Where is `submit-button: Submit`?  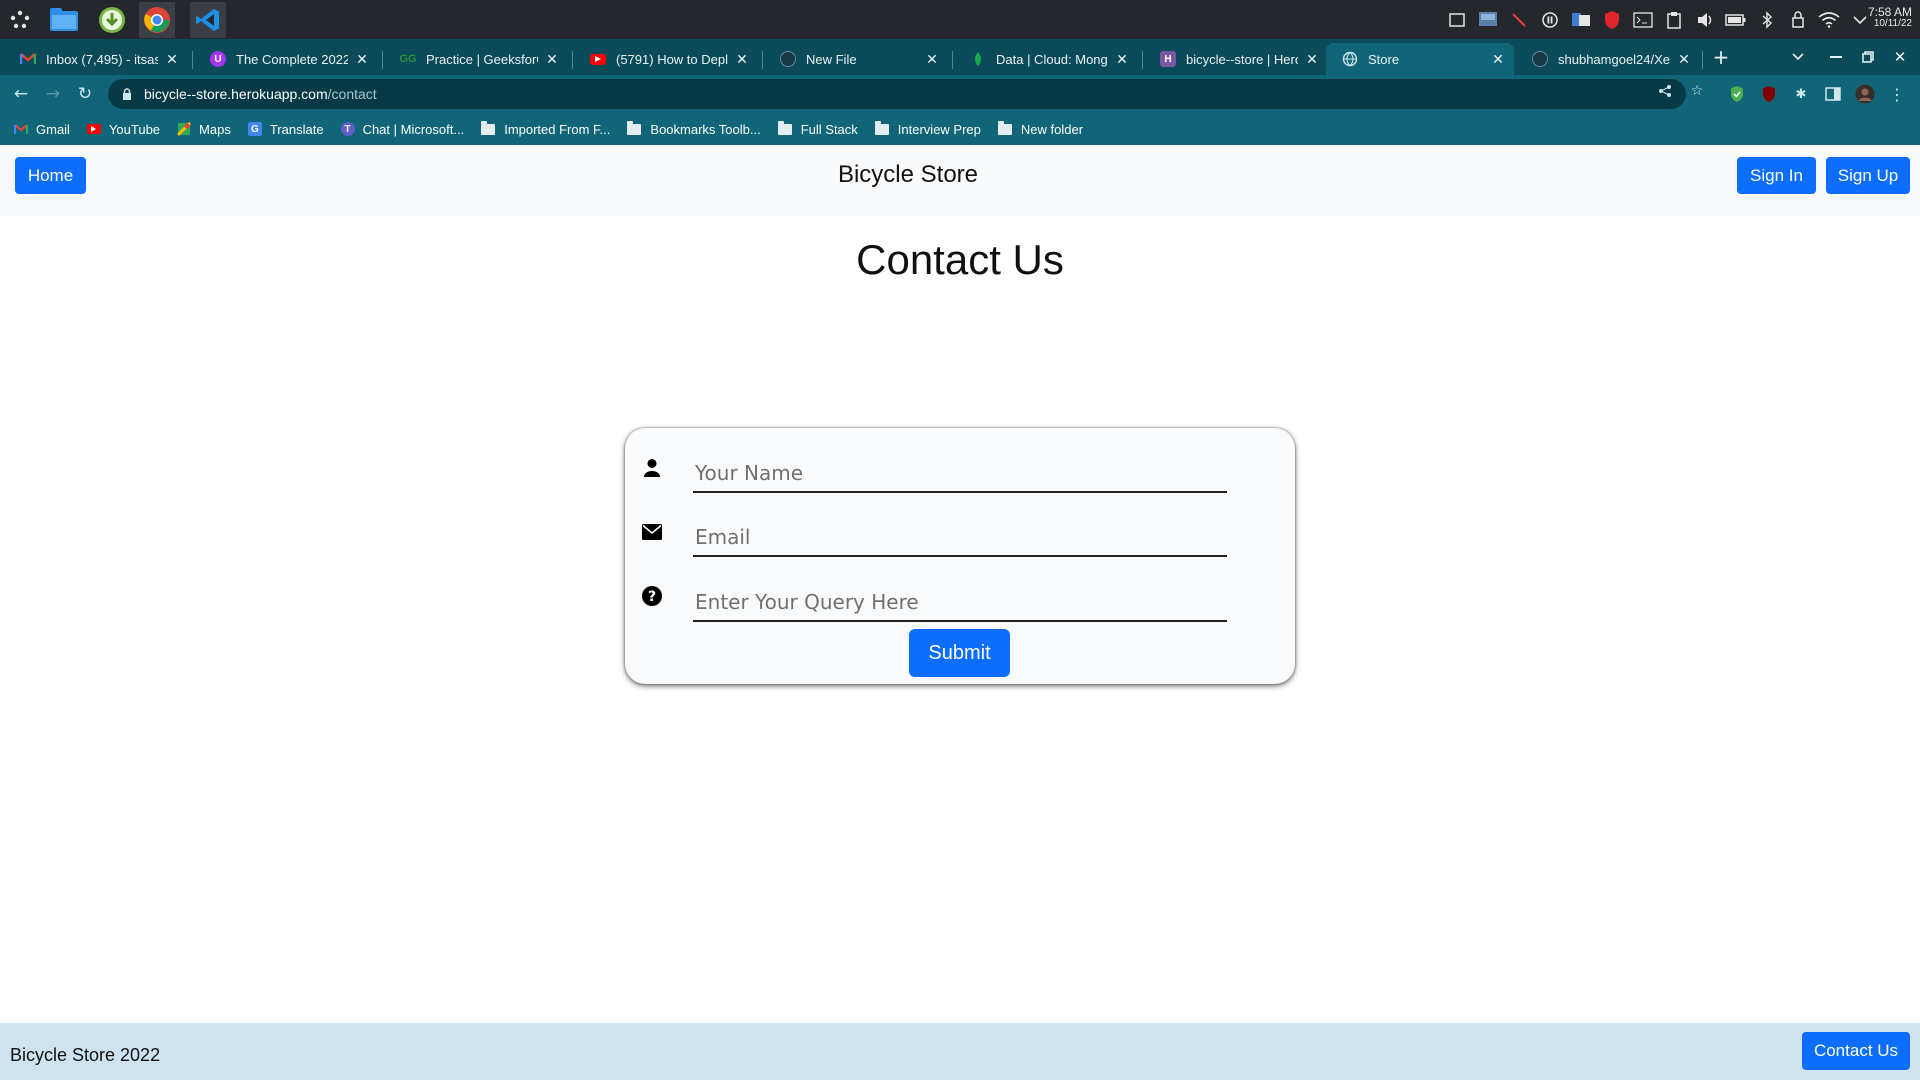 submit-button: Submit is located at coordinates (959, 653).